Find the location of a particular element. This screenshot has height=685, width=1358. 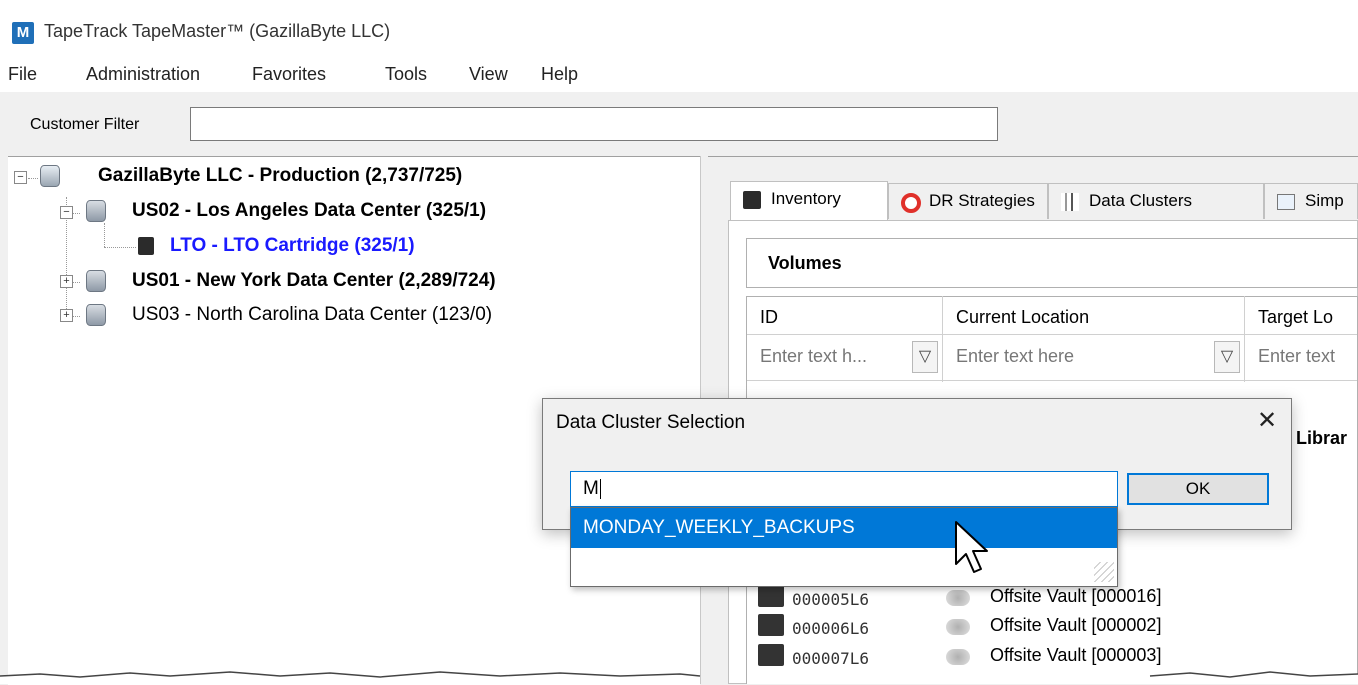

volume-location: Offsite Vault [000002] is located at coordinates (1076, 625).